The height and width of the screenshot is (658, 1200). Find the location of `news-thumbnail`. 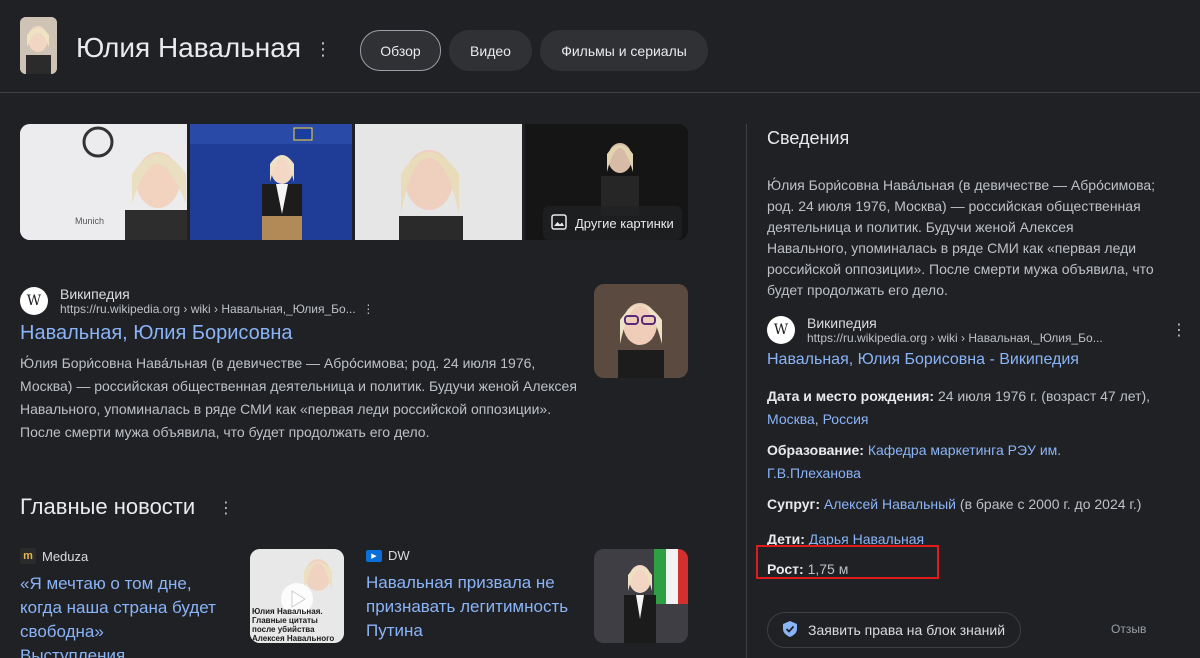

news-thumbnail is located at coordinates (641, 596).